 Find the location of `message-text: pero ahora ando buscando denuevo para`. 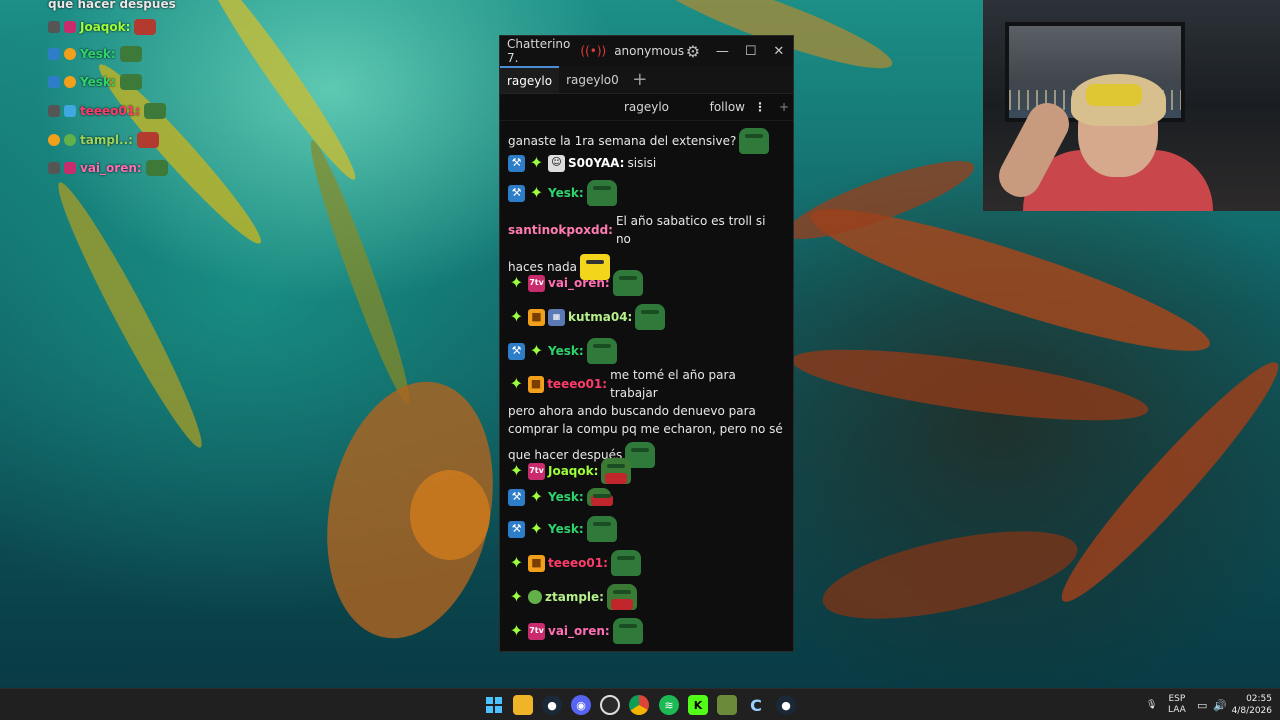

message-text: pero ahora ando buscando denuevo para is located at coordinates (632, 411).